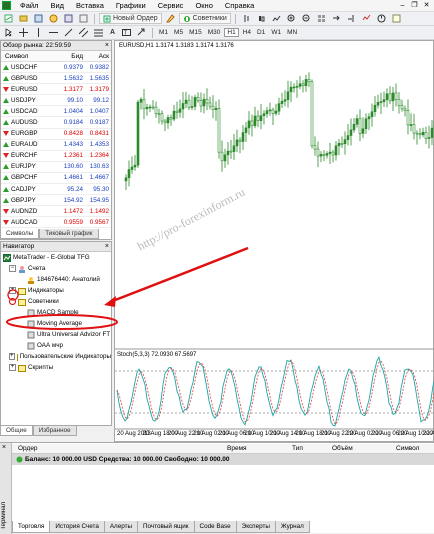 Image resolution: width=434 pixels, height=534 pixels. Describe the element at coordinates (261, 32) in the screenshot. I see `timeframe-d1: D1` at that location.